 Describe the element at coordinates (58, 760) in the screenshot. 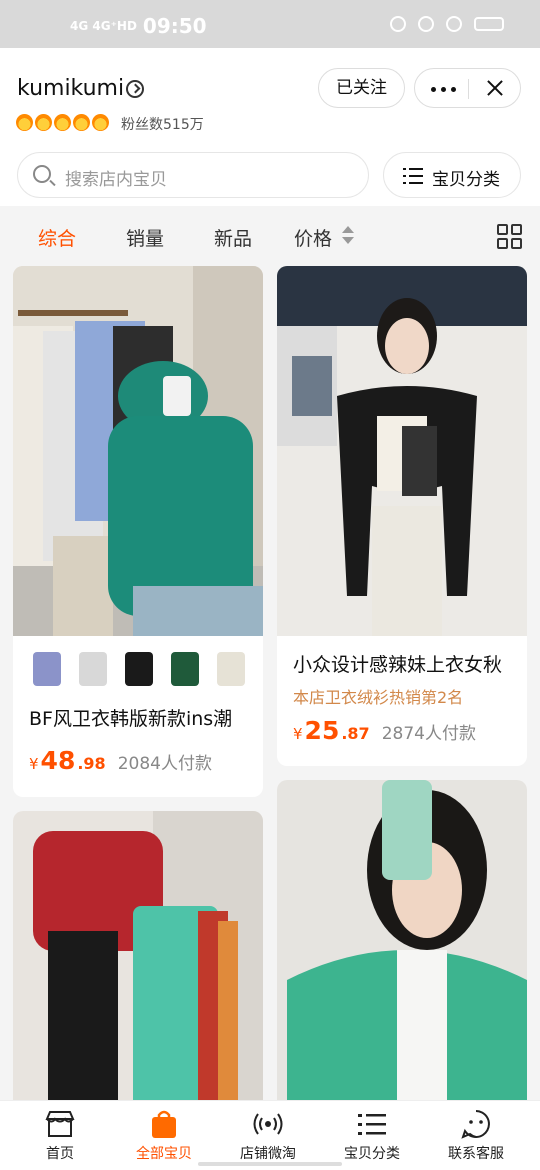

I see `price-integer: 48` at that location.